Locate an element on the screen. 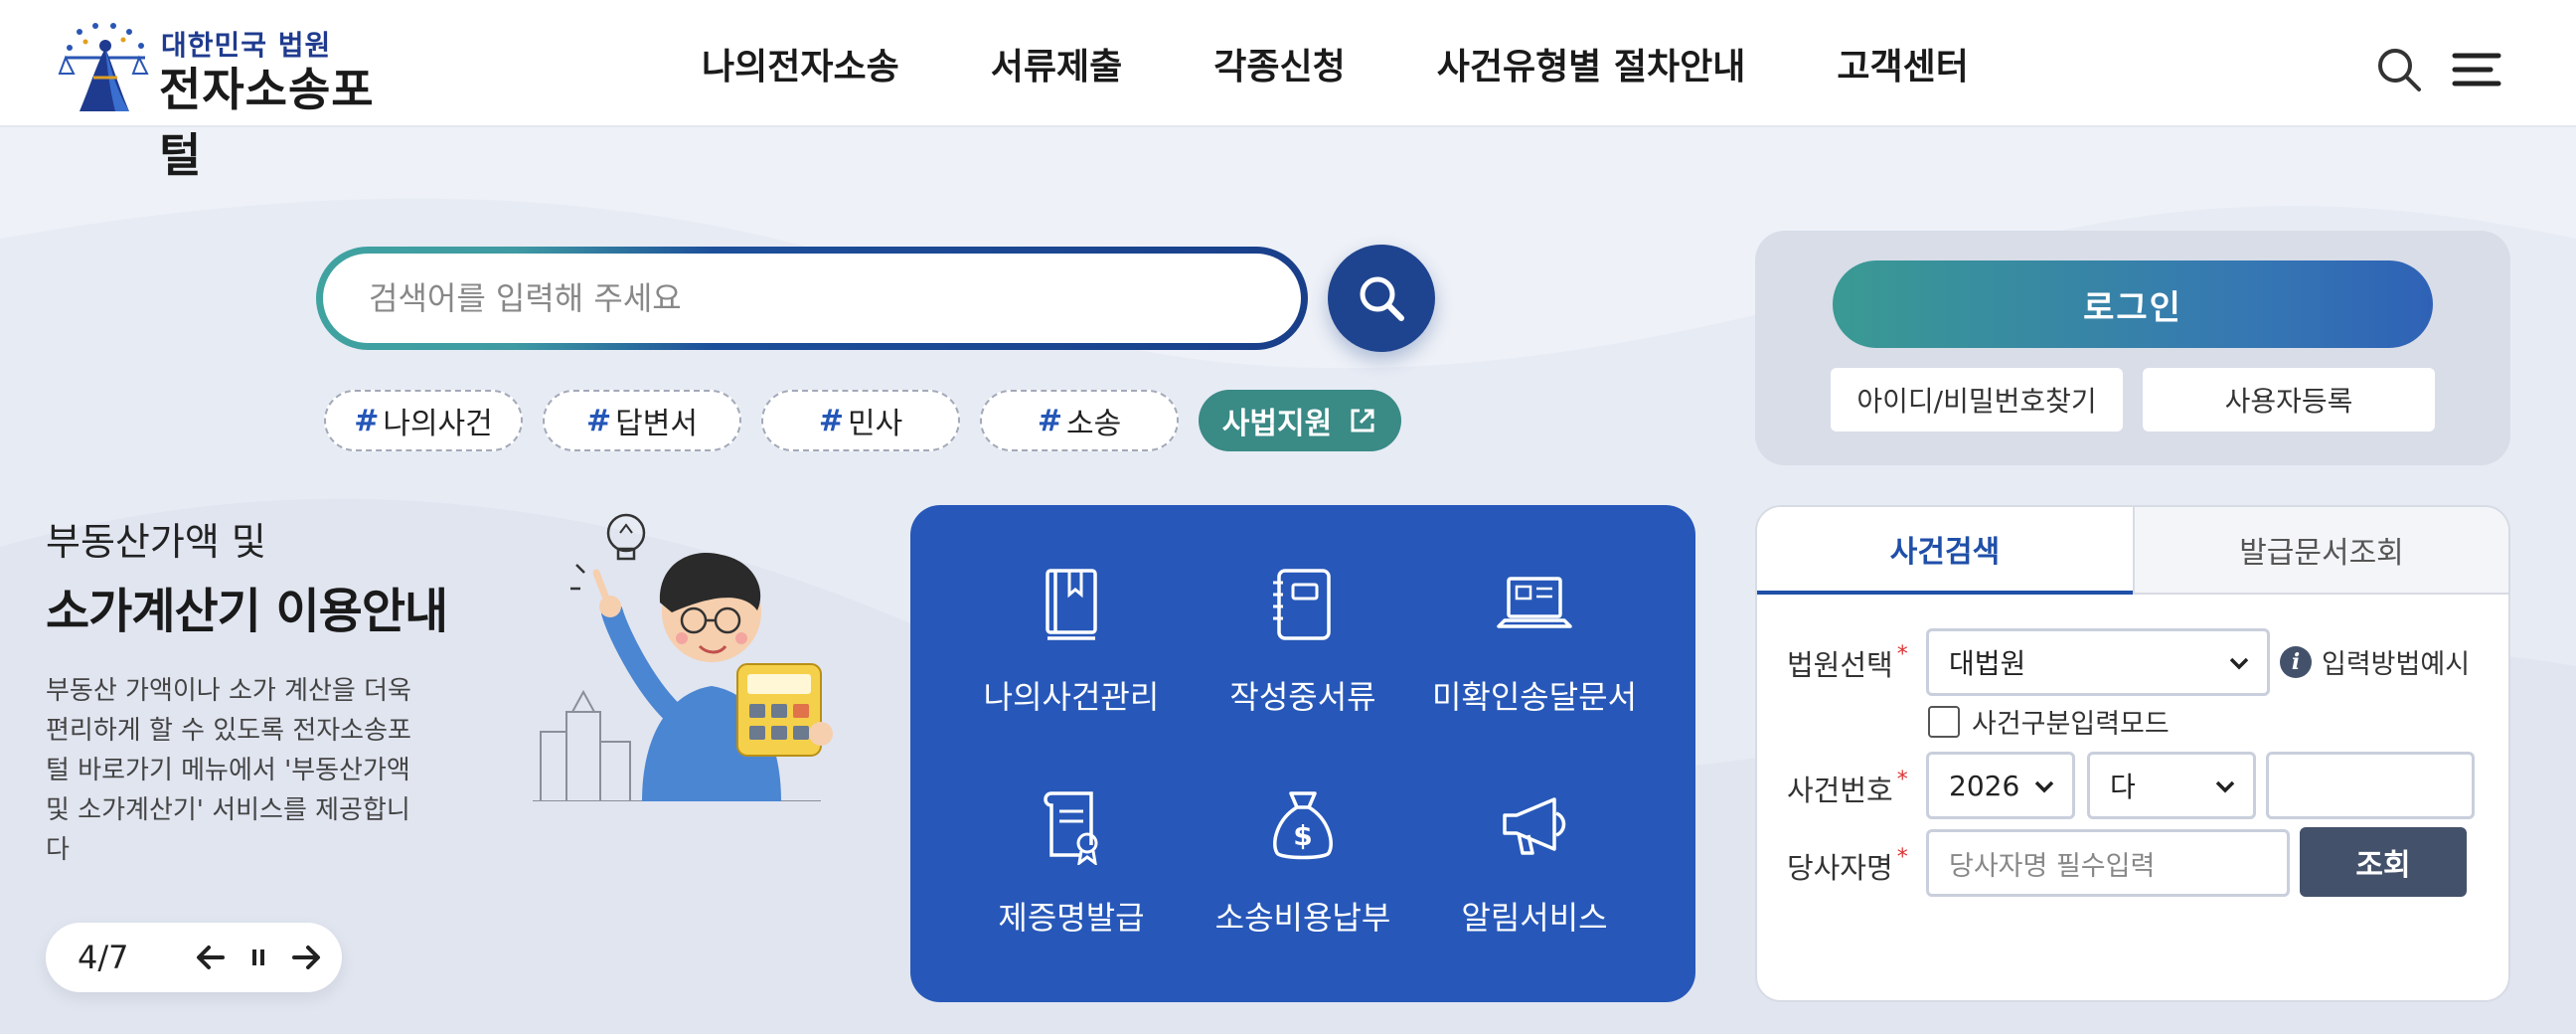 The width and height of the screenshot is (2576, 1034). case-number-label: 사건번호 * is located at coordinates (1847, 788).